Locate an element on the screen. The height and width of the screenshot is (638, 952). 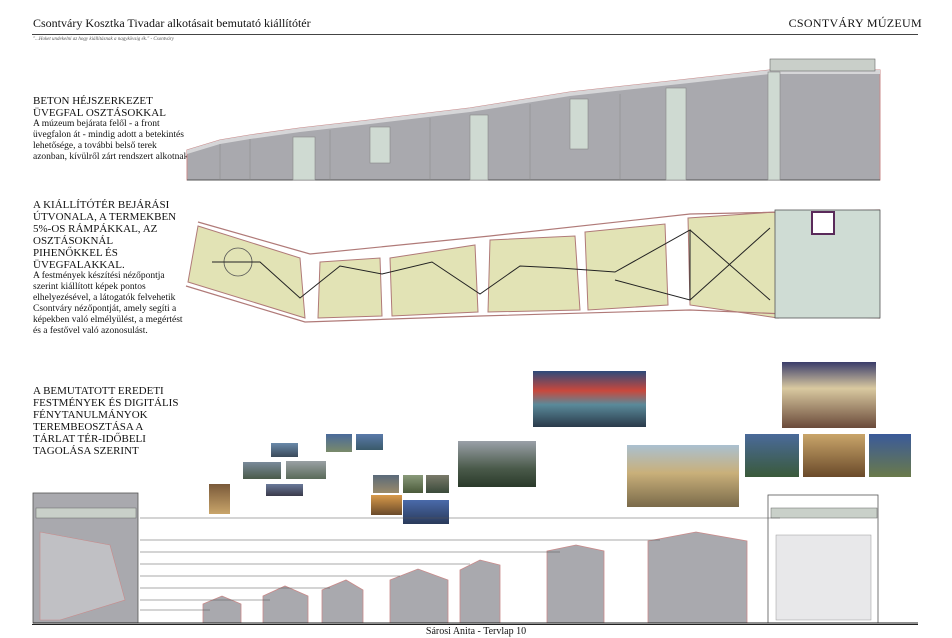
section-rooms is located at coordinates (475, 577).